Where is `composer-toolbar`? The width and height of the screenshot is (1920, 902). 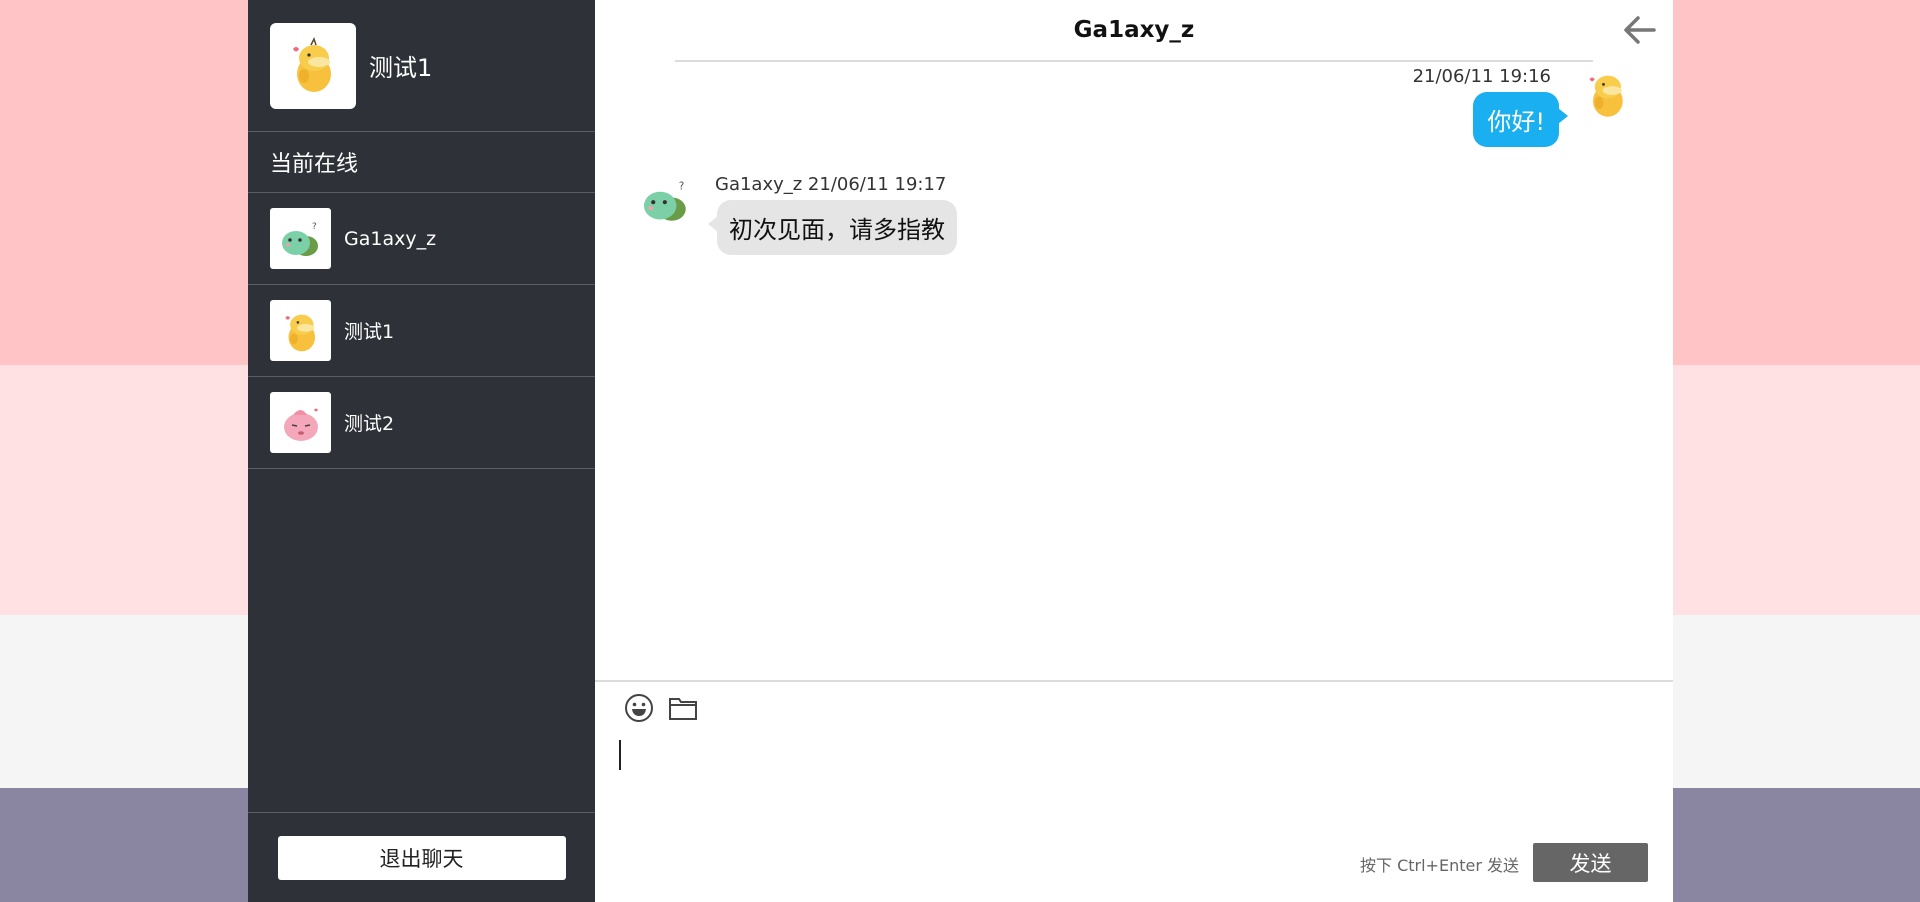 composer-toolbar is located at coordinates (661, 708).